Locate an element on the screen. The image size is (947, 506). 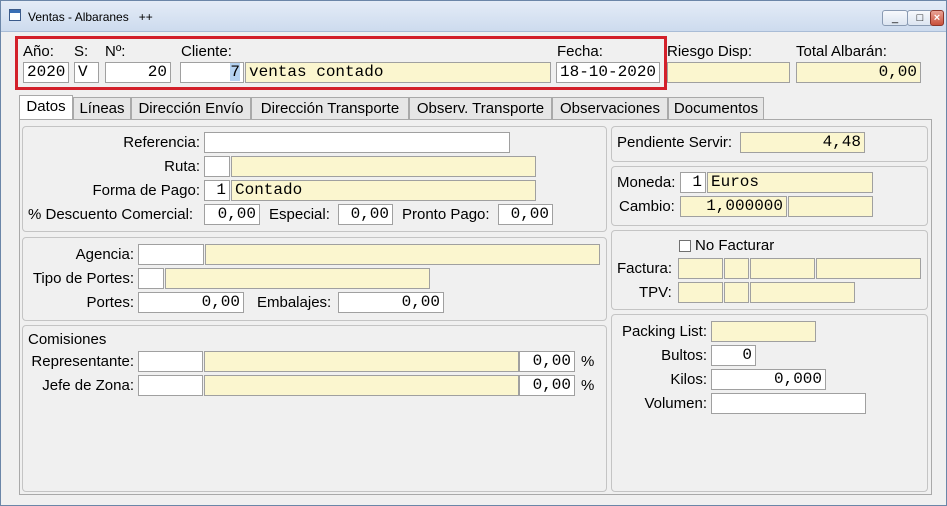
agencia-name-field is located at coordinates (402, 254).